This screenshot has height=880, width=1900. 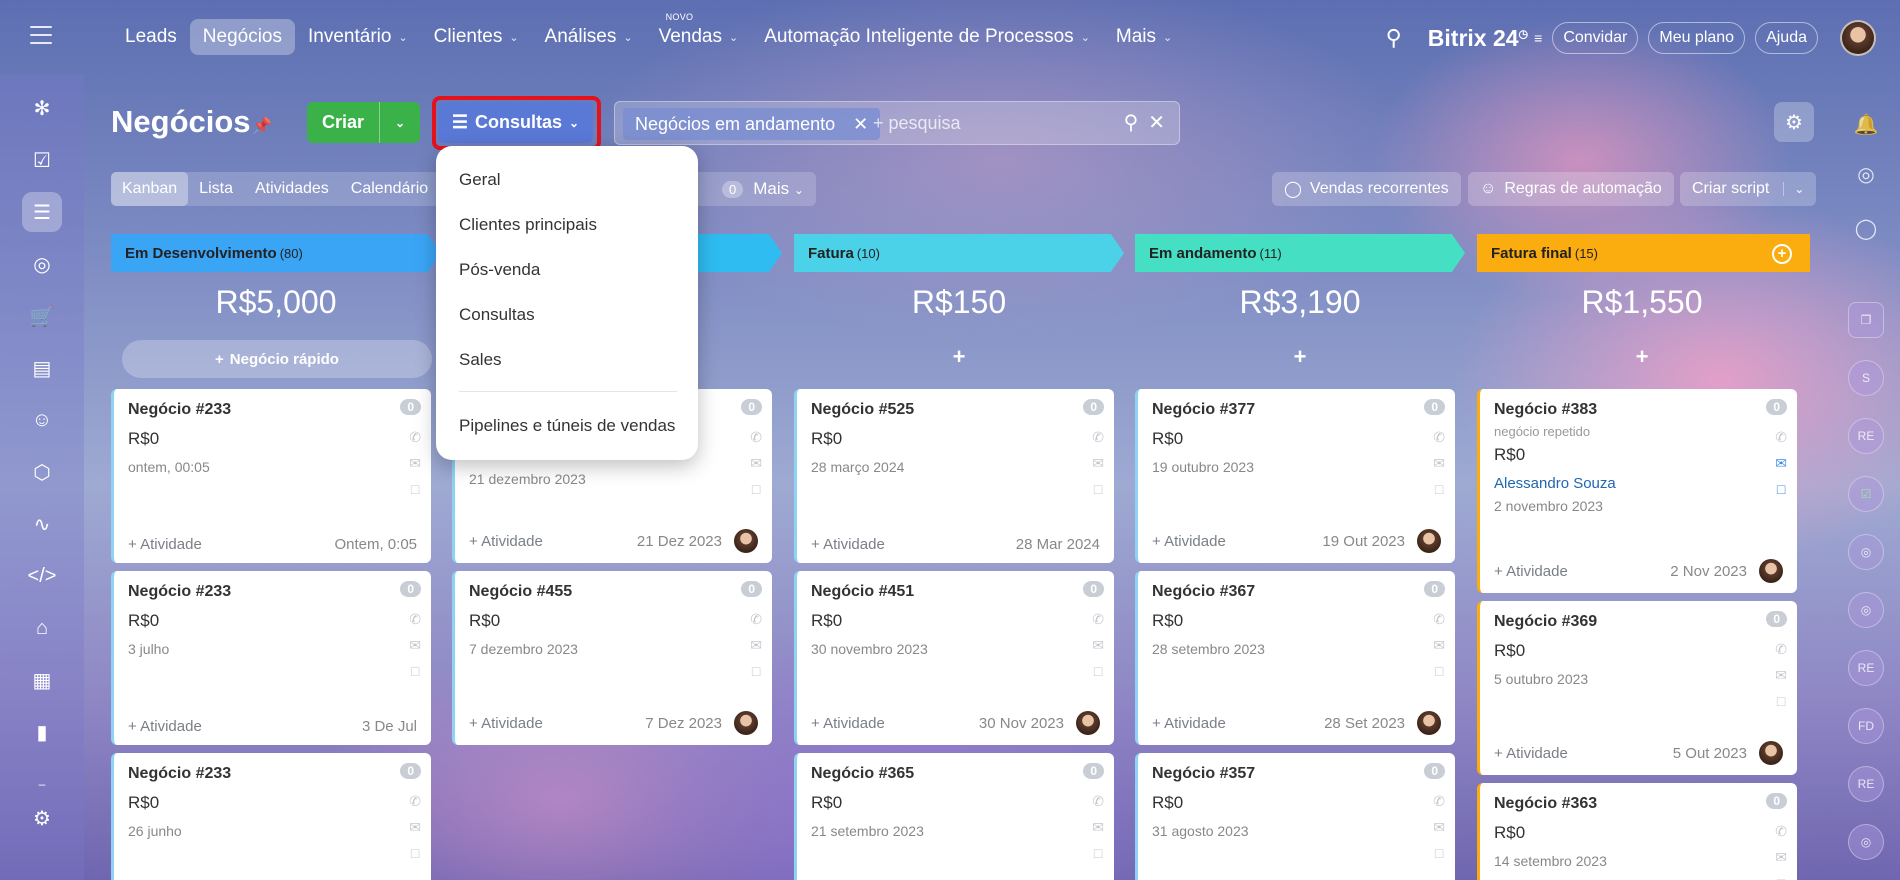 I want to click on deal-card: Negócio #357 R$0 31 agosto 2023 0 ✆ ✉ □, so click(x=1295, y=816).